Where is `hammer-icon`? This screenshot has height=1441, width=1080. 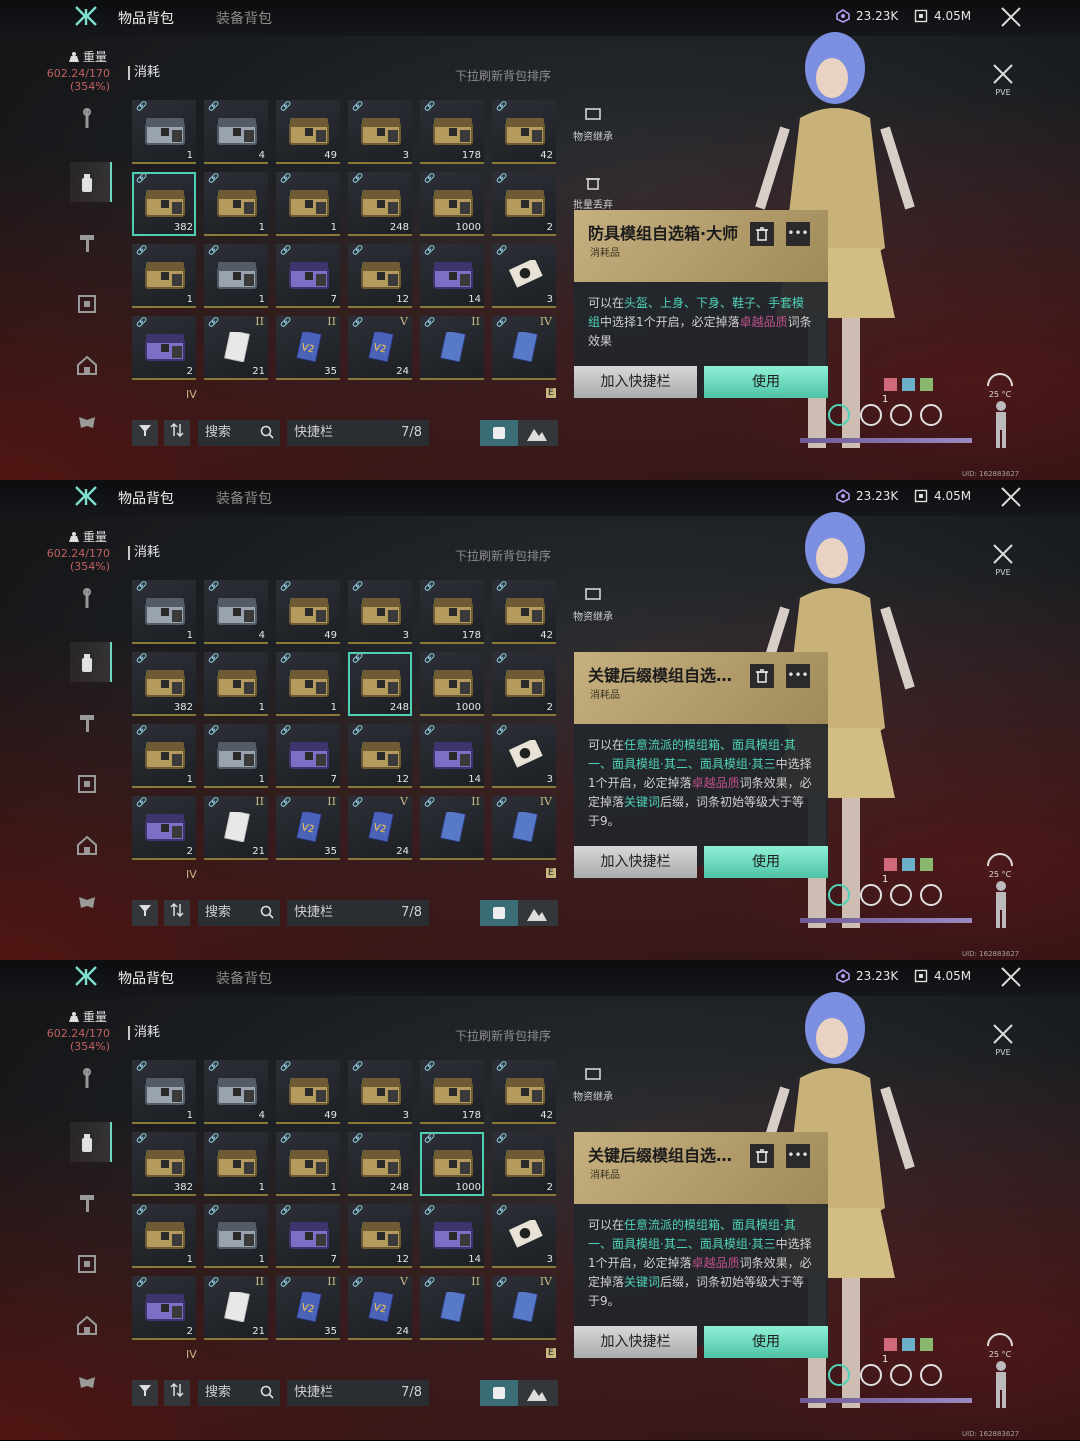 hammer-icon is located at coordinates (87, 1203).